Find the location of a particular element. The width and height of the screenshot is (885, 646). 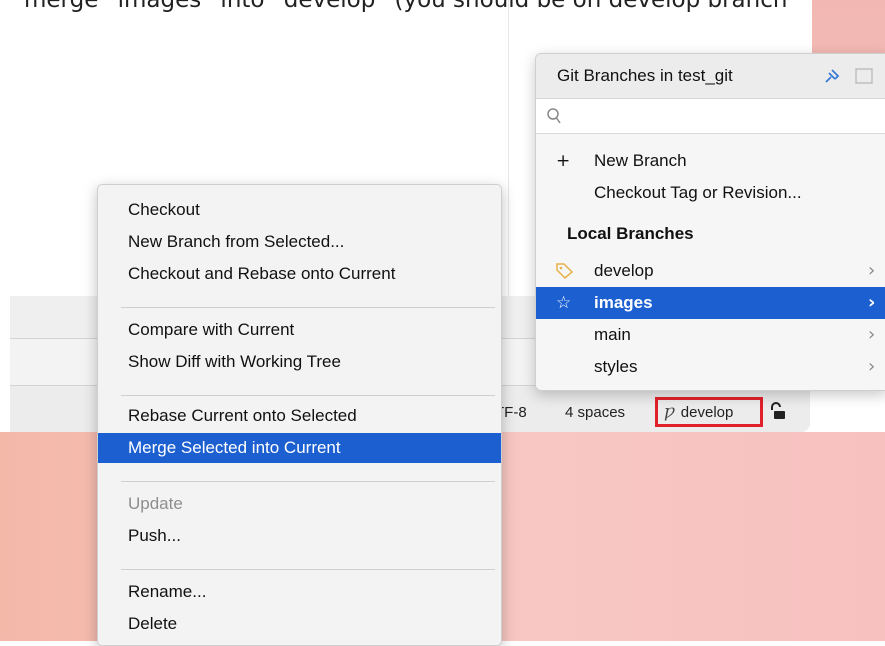

status-branch-widget: ƿ develop is located at coordinates (709, 412).